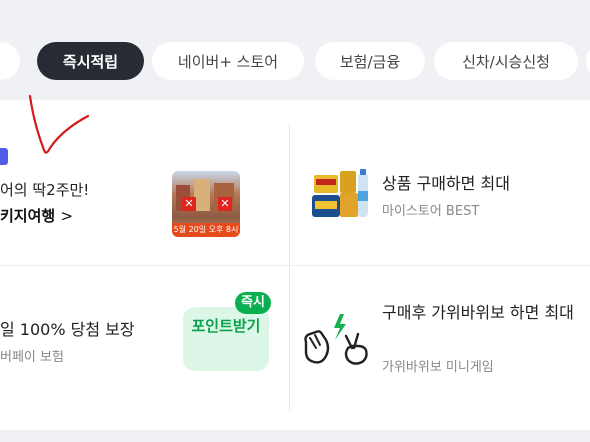 The image size is (590, 442). Describe the element at coordinates (67, 216) in the screenshot. I see `chevron-right-icon: >` at that location.